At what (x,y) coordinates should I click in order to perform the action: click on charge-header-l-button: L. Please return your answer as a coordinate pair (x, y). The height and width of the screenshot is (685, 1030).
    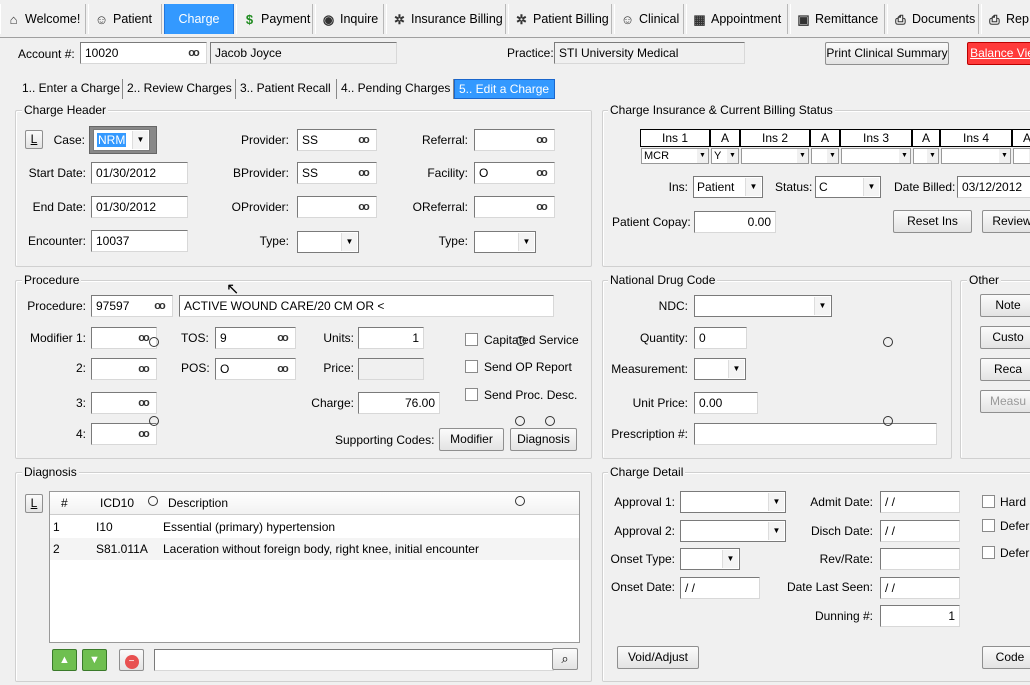
    Looking at the image, I should click on (34, 139).